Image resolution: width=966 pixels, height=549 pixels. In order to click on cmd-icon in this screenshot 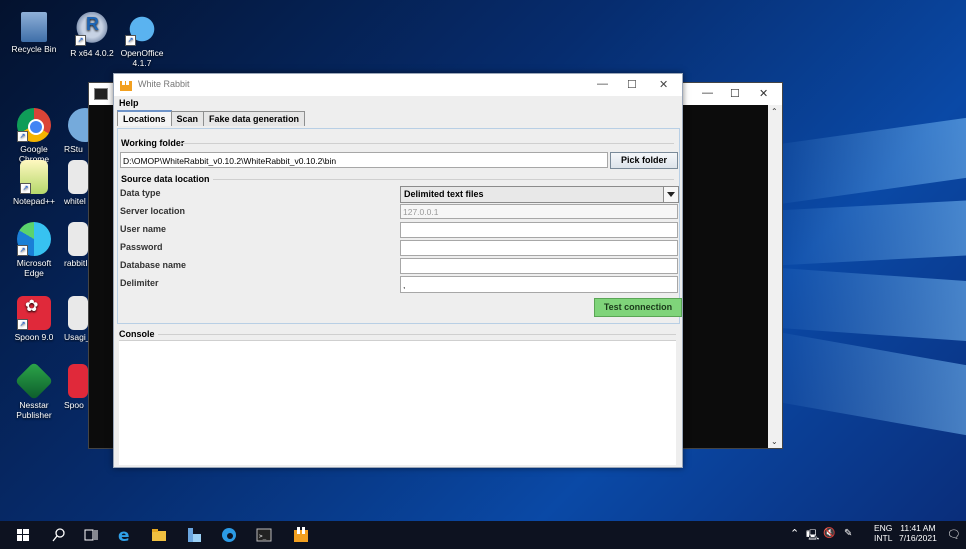, I will do `click(101, 94)`.